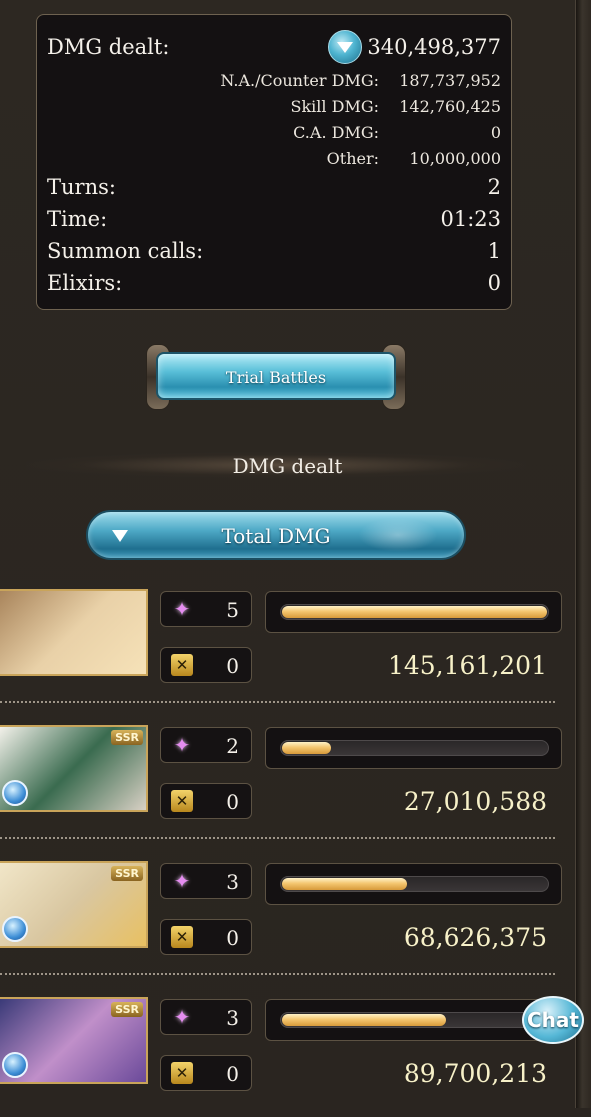 Image resolution: width=591 pixels, height=1117 pixels. I want to click on total-dmg-label: DMG dealt:, so click(108, 47).